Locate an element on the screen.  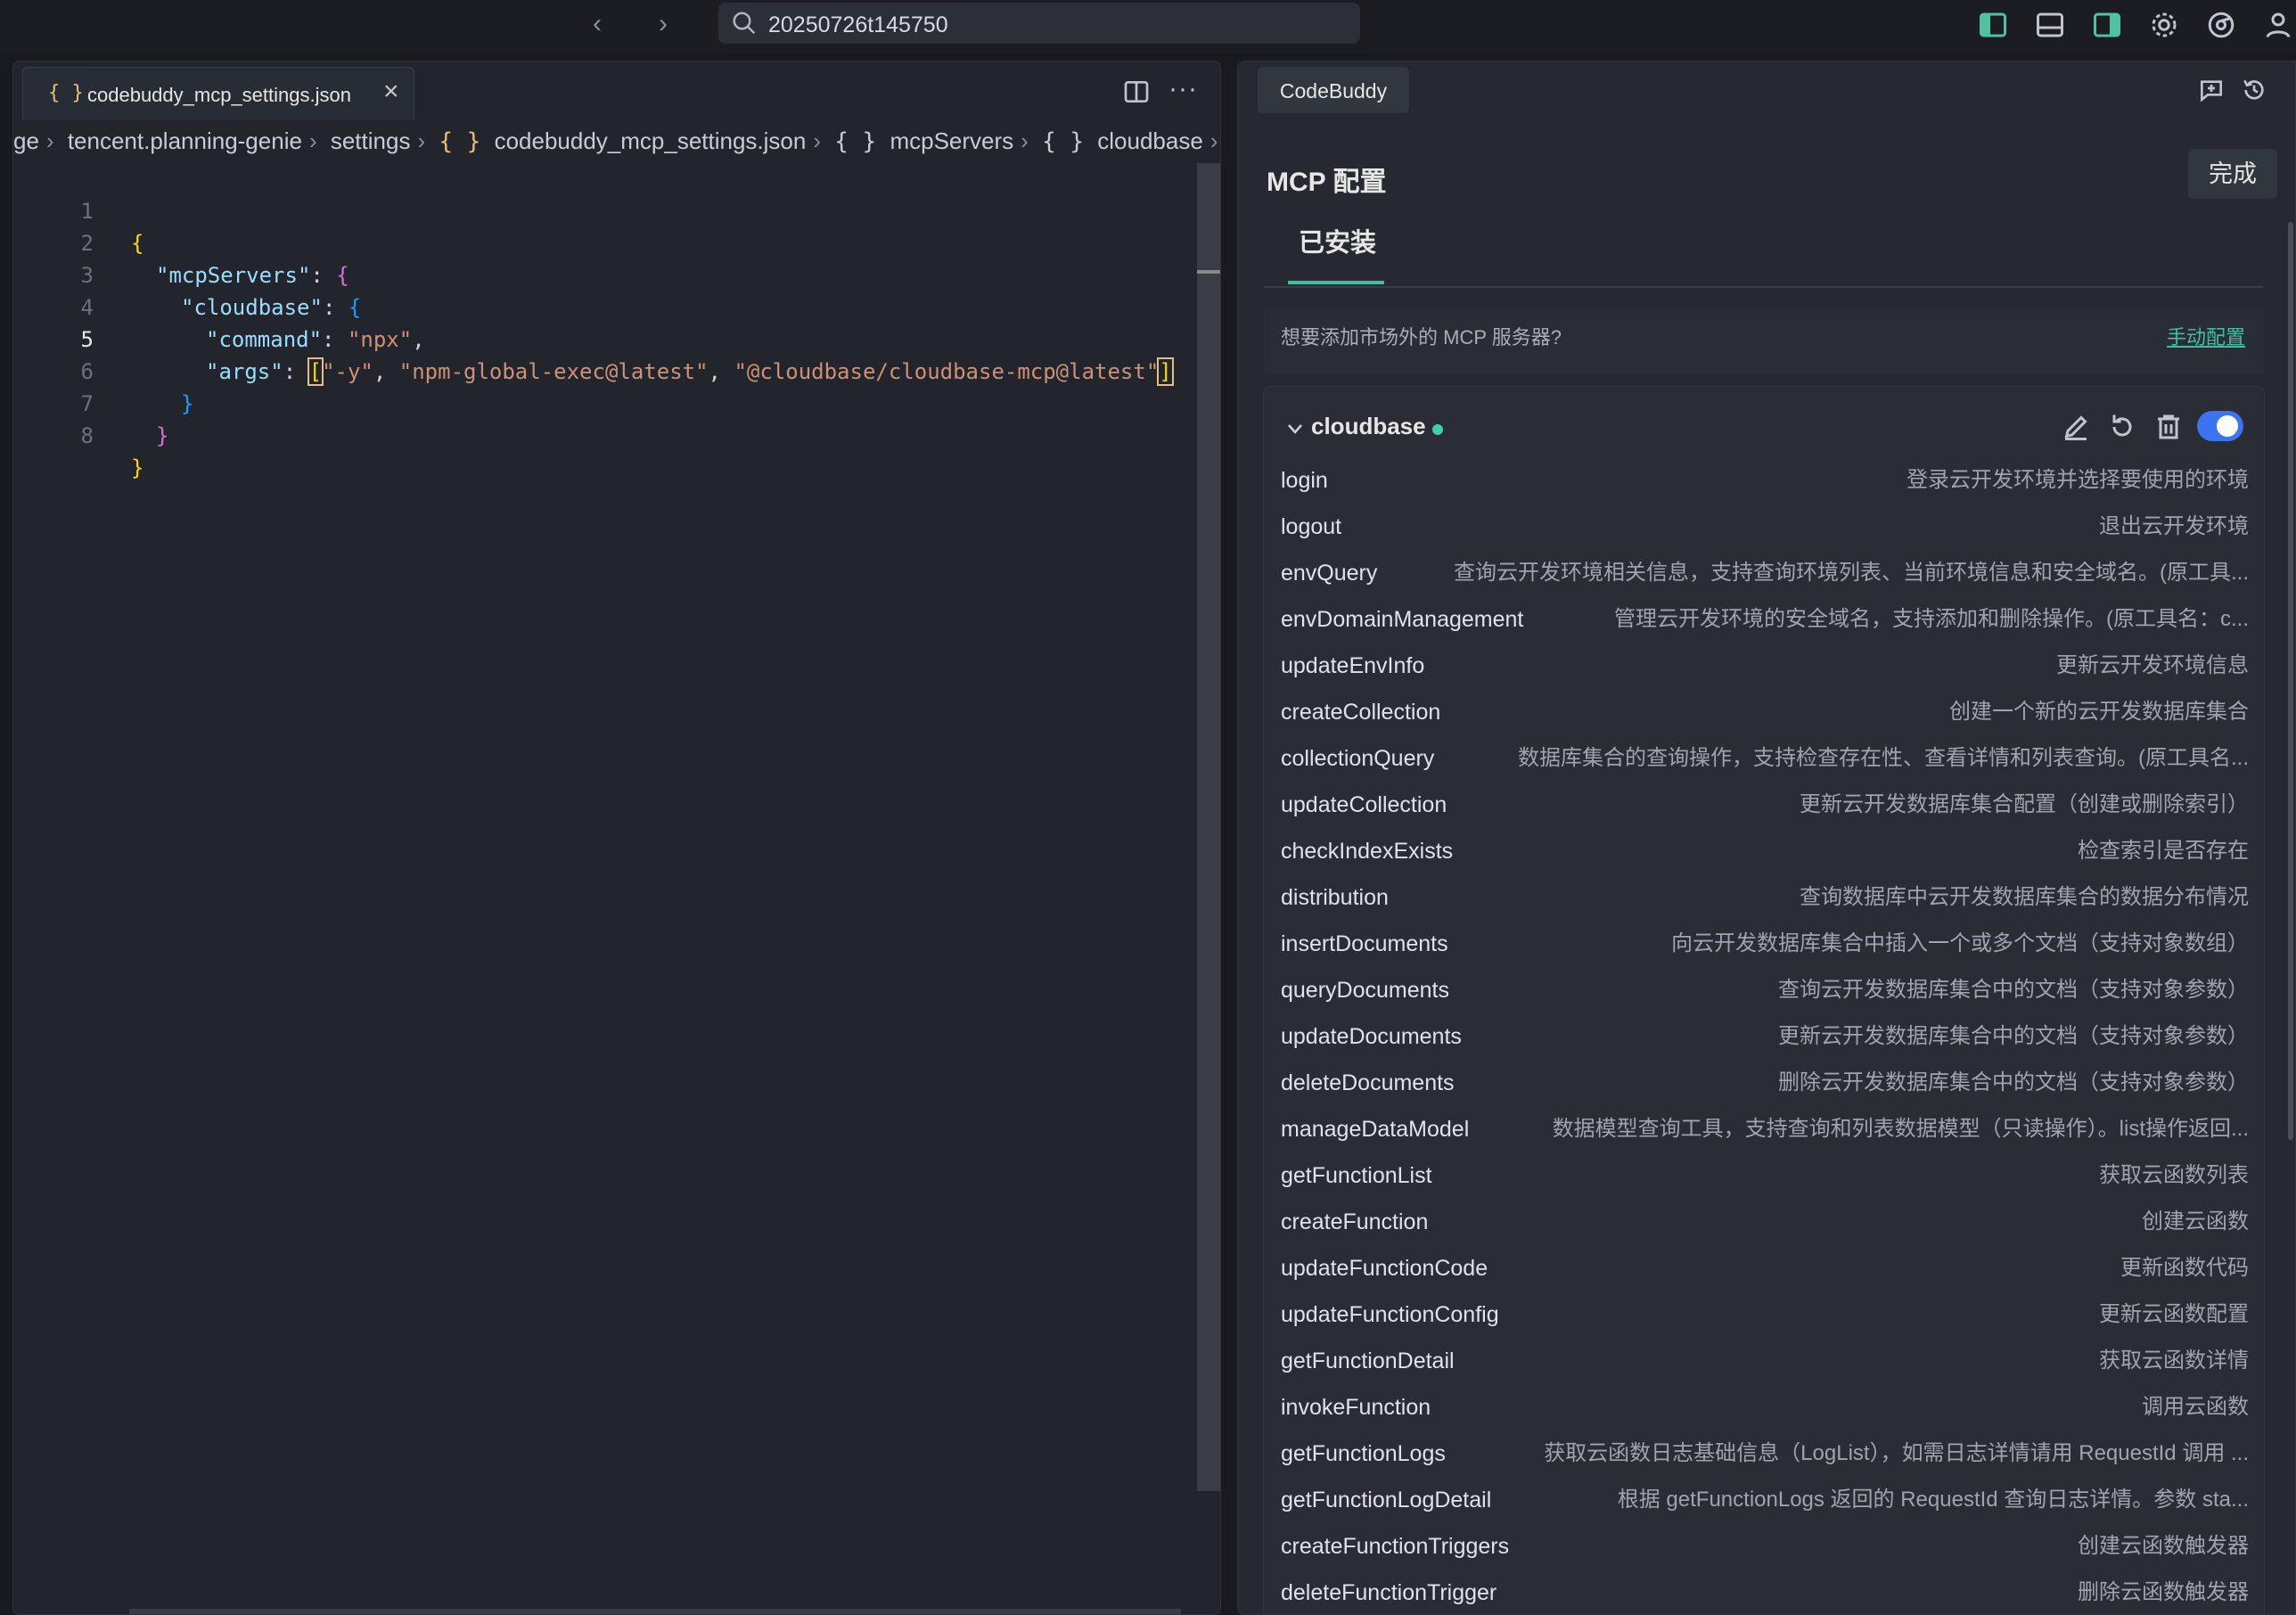
history-icon is located at coordinates (2254, 90).